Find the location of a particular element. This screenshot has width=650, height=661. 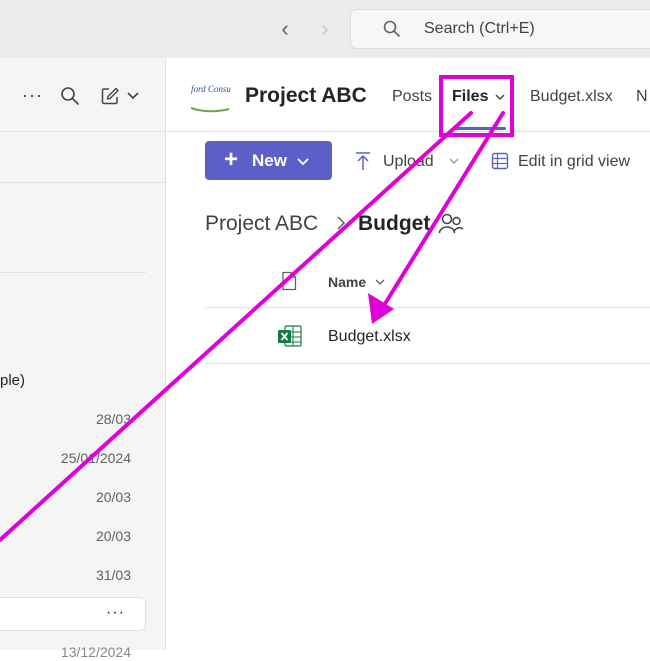

compose-icon is located at coordinates (110, 96).